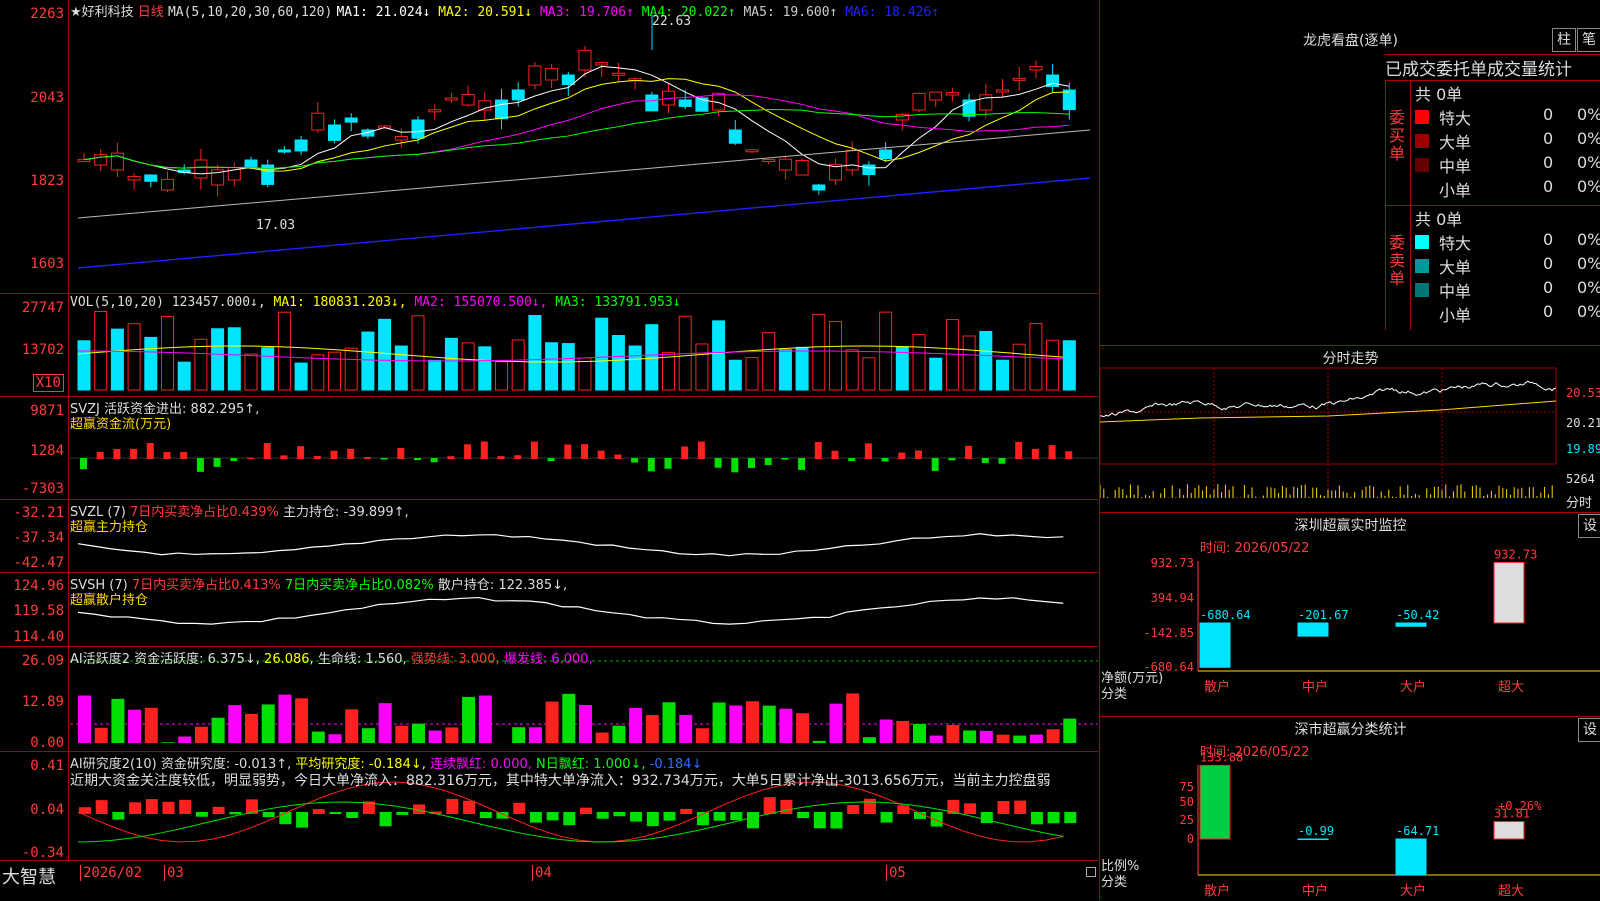 The image size is (1600, 901). What do you see at coordinates (896, 873) in the screenshot?
I see `date-tick: 05` at bounding box center [896, 873].